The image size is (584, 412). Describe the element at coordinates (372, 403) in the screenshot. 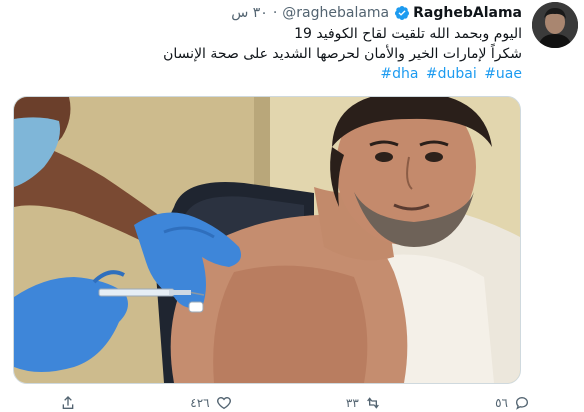

I see `retweet-icon` at that location.